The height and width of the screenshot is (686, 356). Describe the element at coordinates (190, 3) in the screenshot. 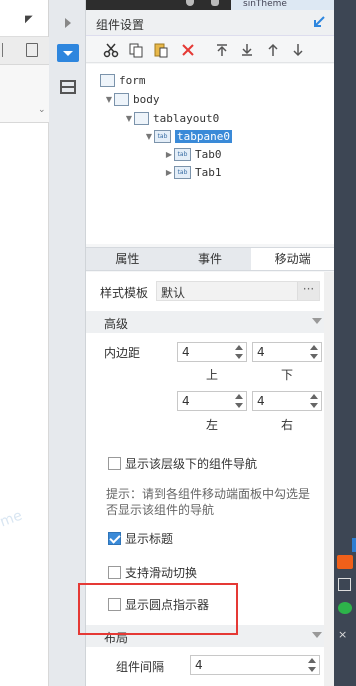

I see `user-icon` at that location.